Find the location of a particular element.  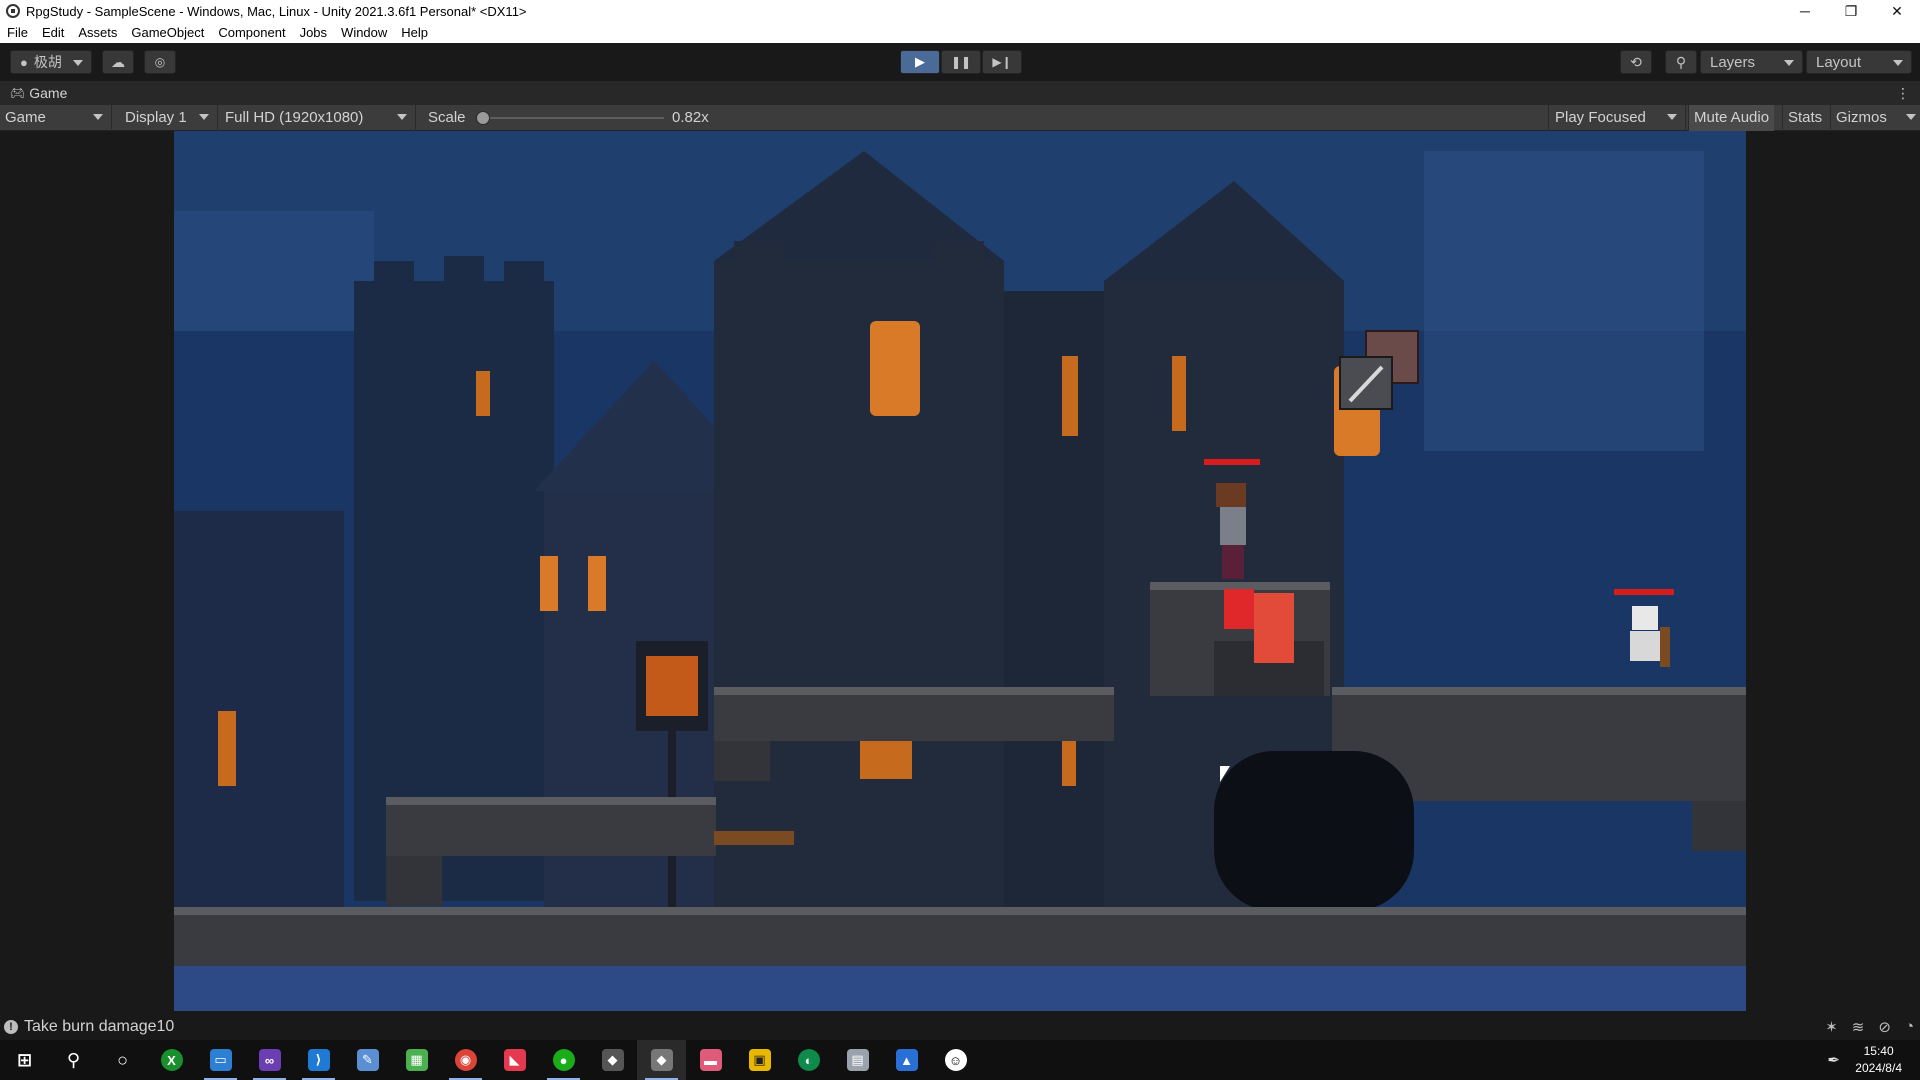

play-mode-label: Play Focused is located at coordinates (1600, 117).